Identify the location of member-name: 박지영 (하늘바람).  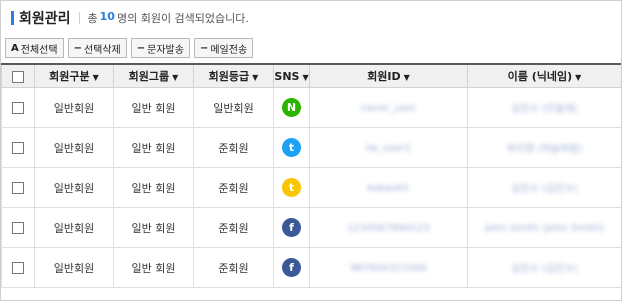
(544, 147).